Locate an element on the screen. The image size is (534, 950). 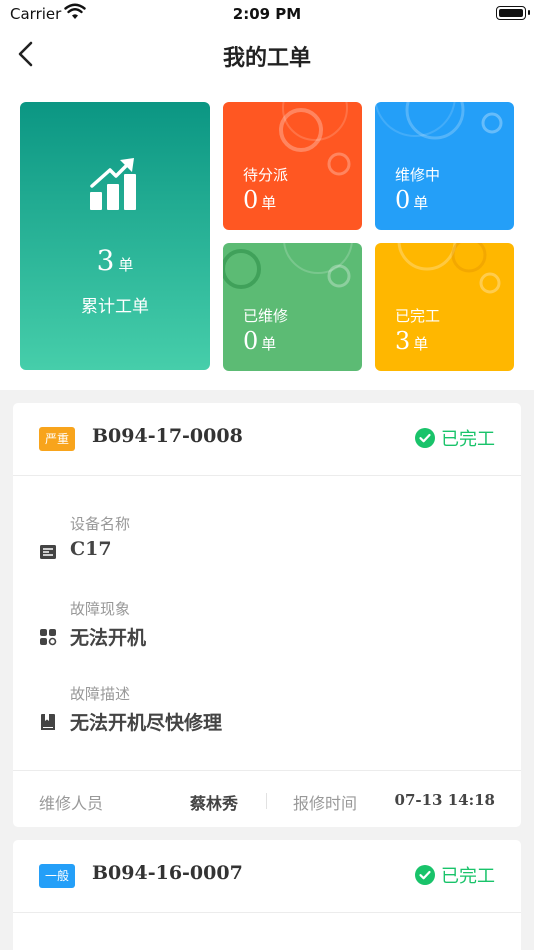
pending-count: 0单 is located at coordinates (260, 200).